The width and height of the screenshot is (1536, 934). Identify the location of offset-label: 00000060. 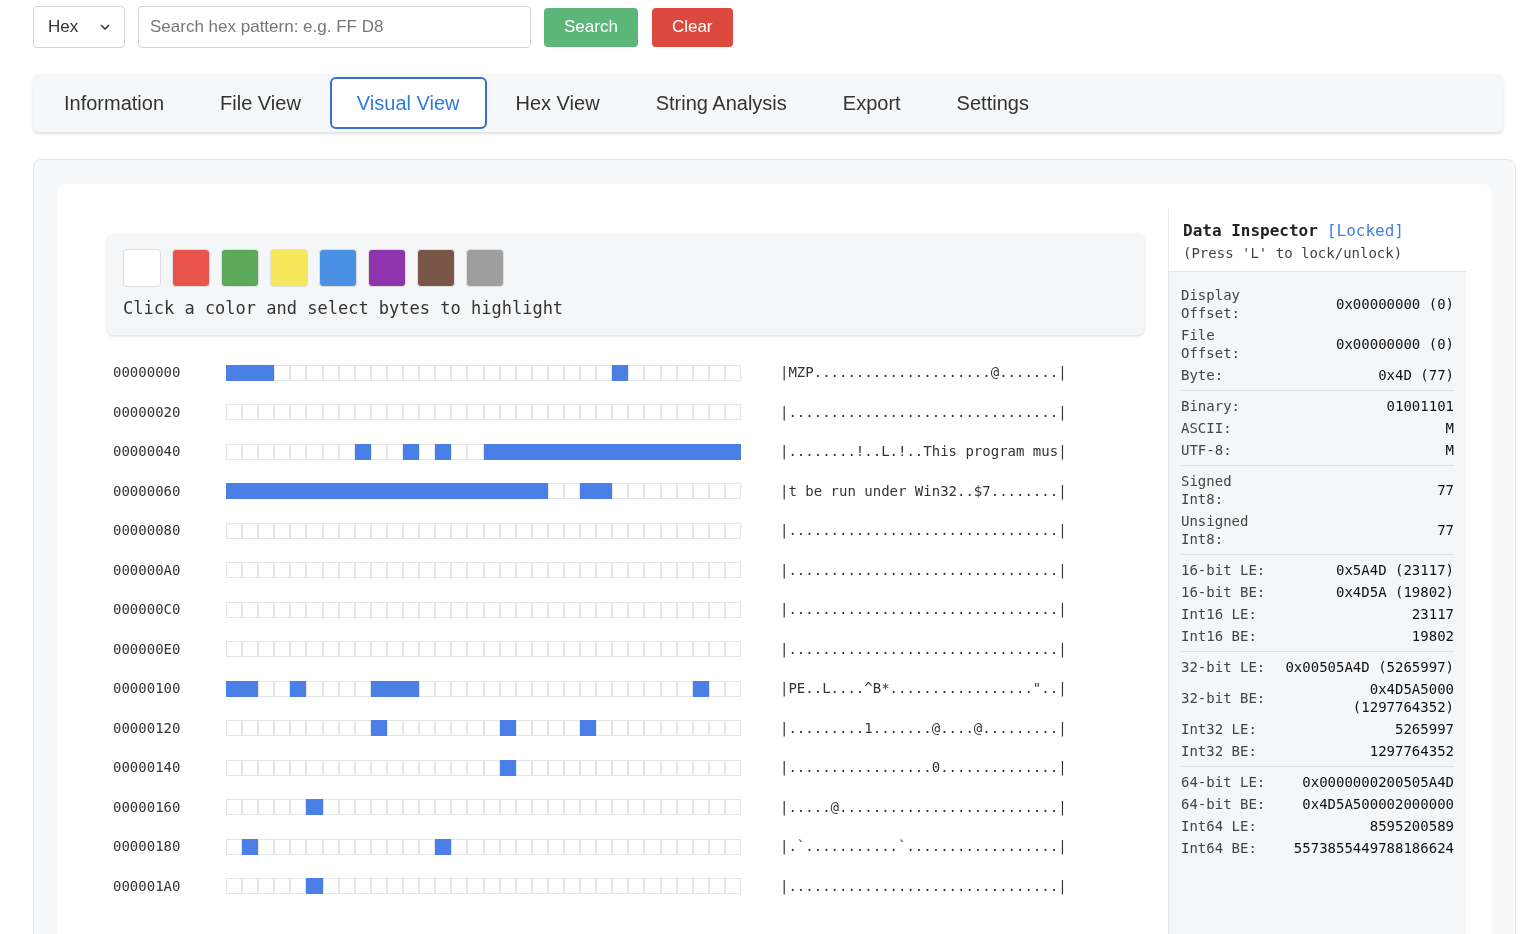
(147, 491).